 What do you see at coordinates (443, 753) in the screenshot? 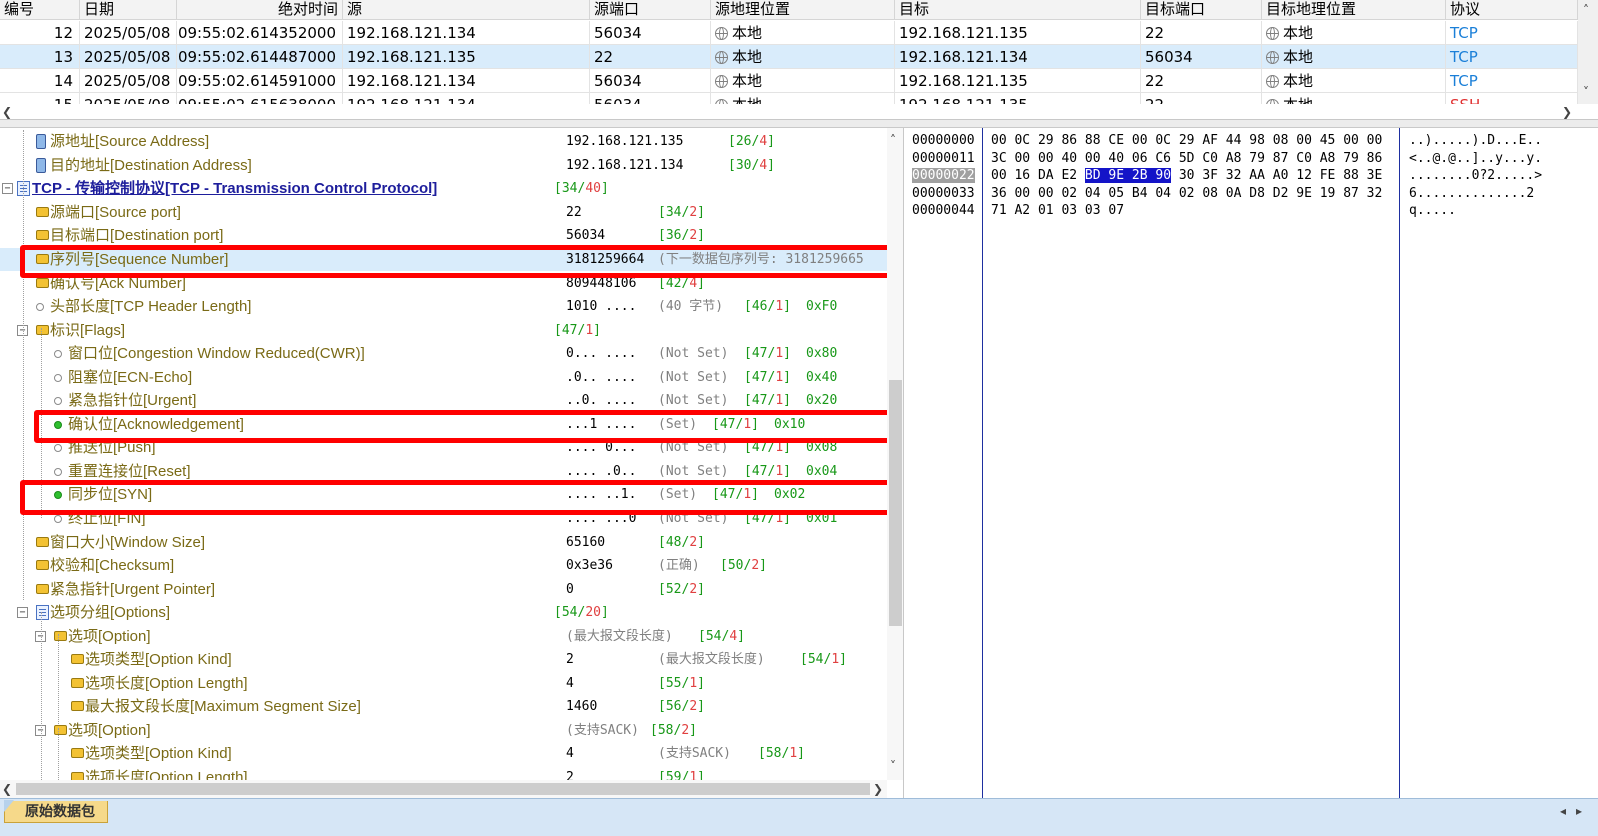
I see `tree-row: 选项类型[Option Kind] 4 (支持SACK) [58/1]` at bounding box center [443, 753].